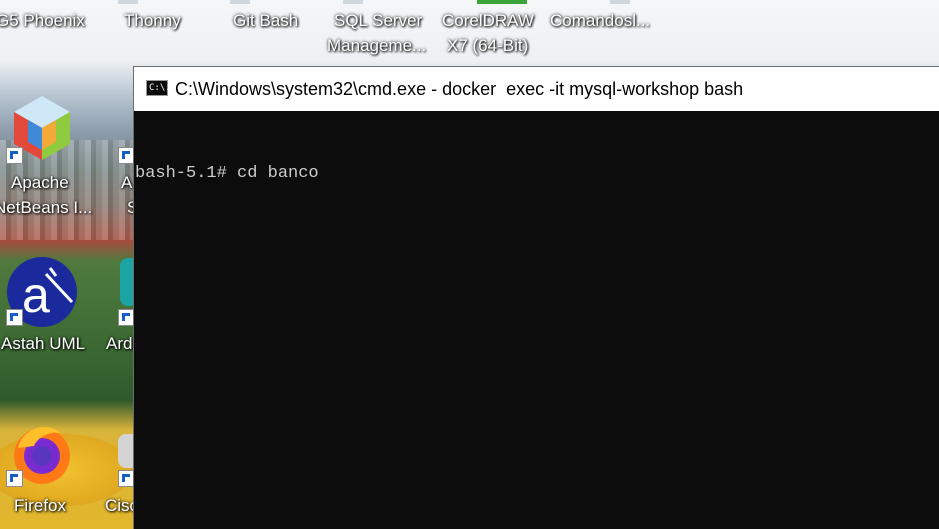 The image size is (939, 529). Describe the element at coordinates (502, 2) in the screenshot. I see `coreldraw-icon` at that location.